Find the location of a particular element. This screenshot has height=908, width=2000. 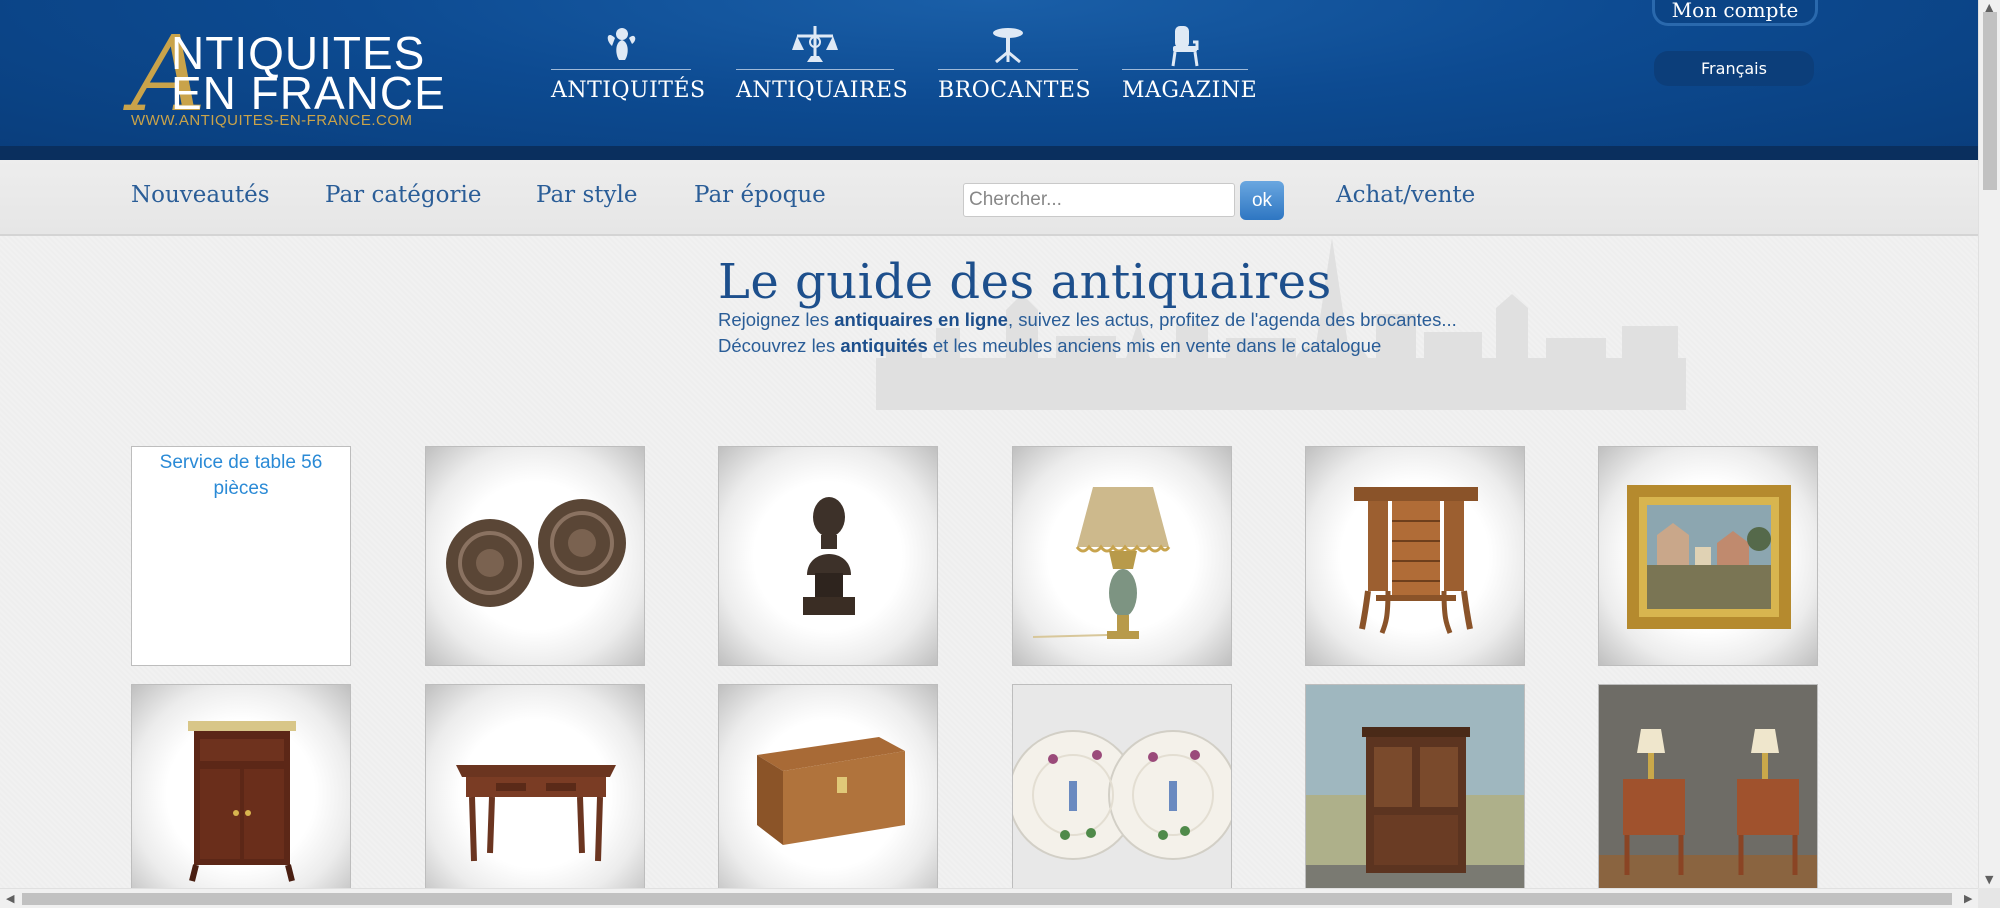

louis-xv-side-table-image is located at coordinates (1415, 556).